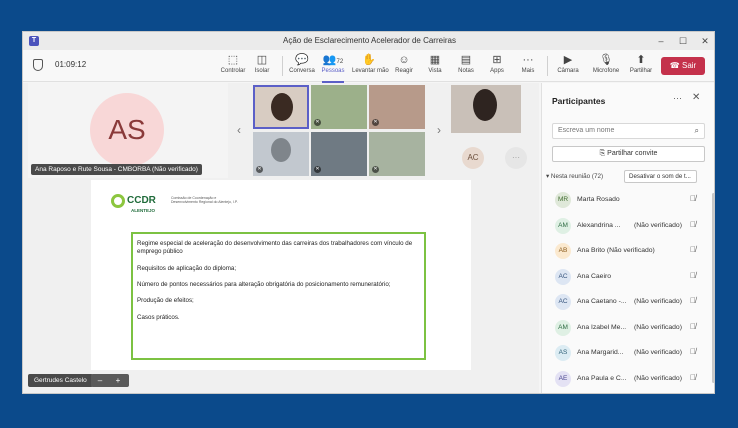 This screenshot has width=738, height=428. What do you see at coordinates (628, 379) in the screenshot?
I see `list-item: AE Ana Paula e C... (Não verificado) 🎙̸` at bounding box center [628, 379].